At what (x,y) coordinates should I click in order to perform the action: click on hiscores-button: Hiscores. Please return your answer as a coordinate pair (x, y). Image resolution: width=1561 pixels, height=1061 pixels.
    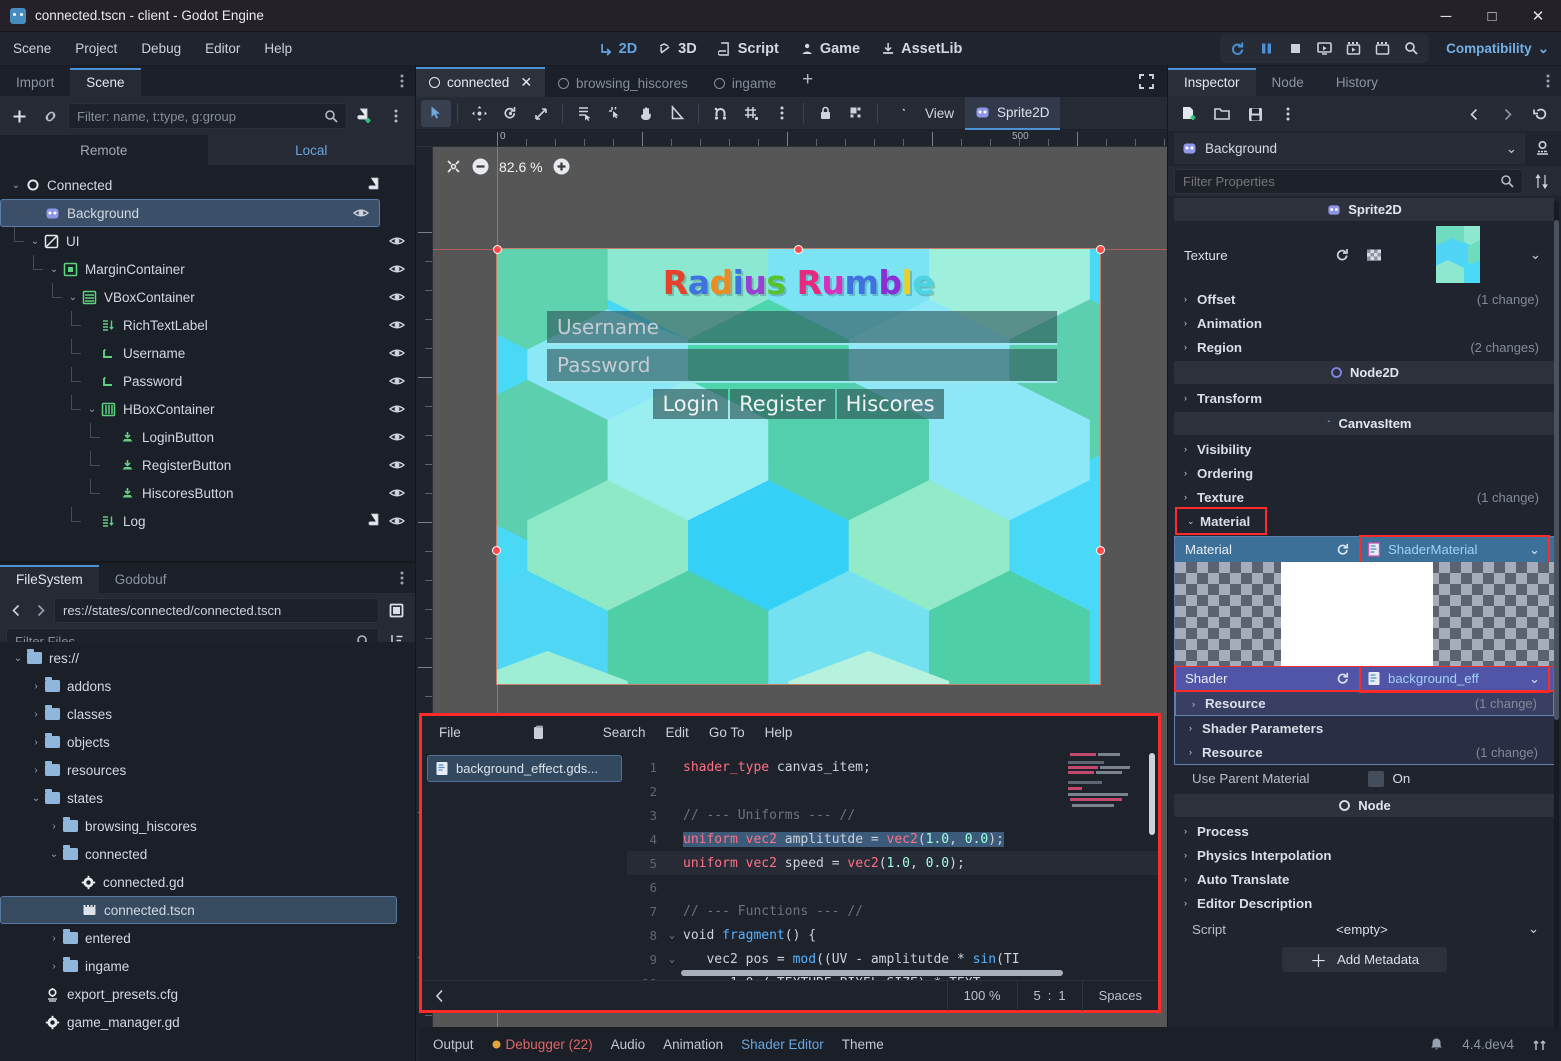
    Looking at the image, I should click on (890, 404).